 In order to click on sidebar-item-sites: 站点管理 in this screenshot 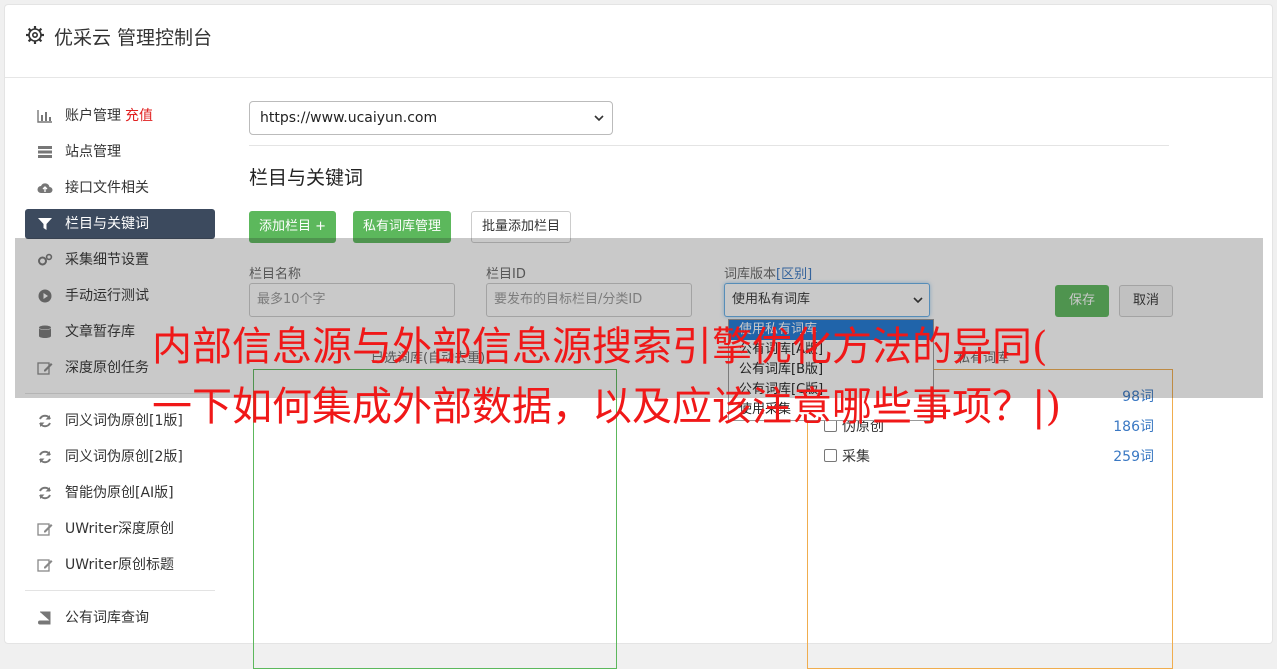, I will do `click(120, 152)`.